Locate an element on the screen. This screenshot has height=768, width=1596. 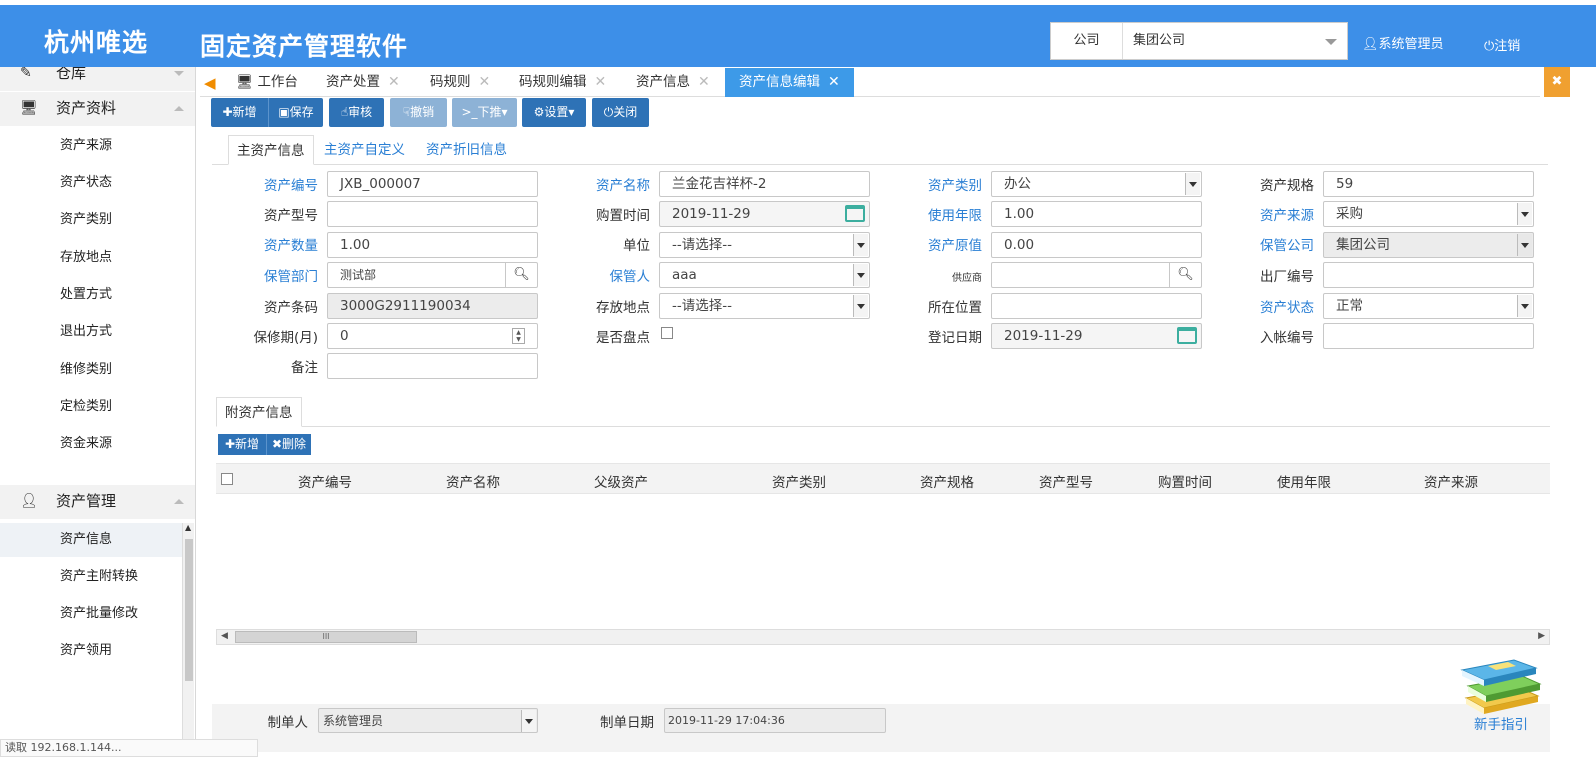
custody-company-select: 集团公司 is located at coordinates (1428, 245).